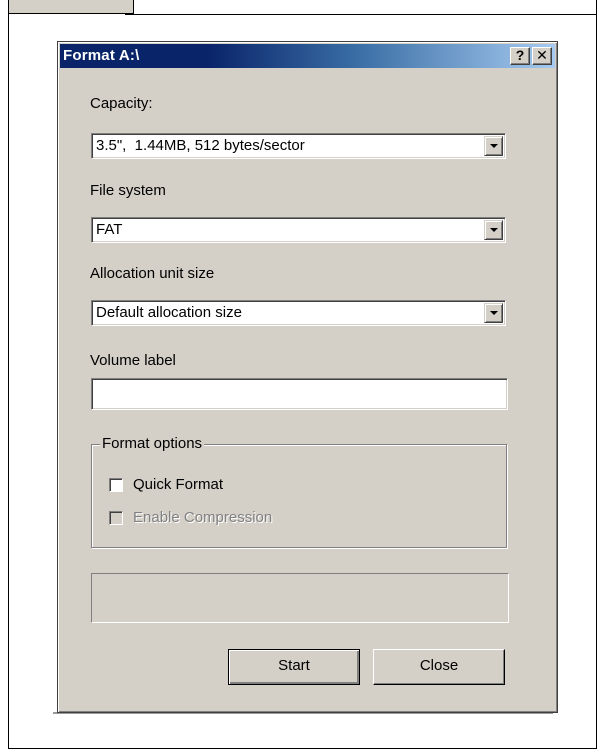 This screenshot has height=749, width=599. I want to click on close-button: Close, so click(439, 667).